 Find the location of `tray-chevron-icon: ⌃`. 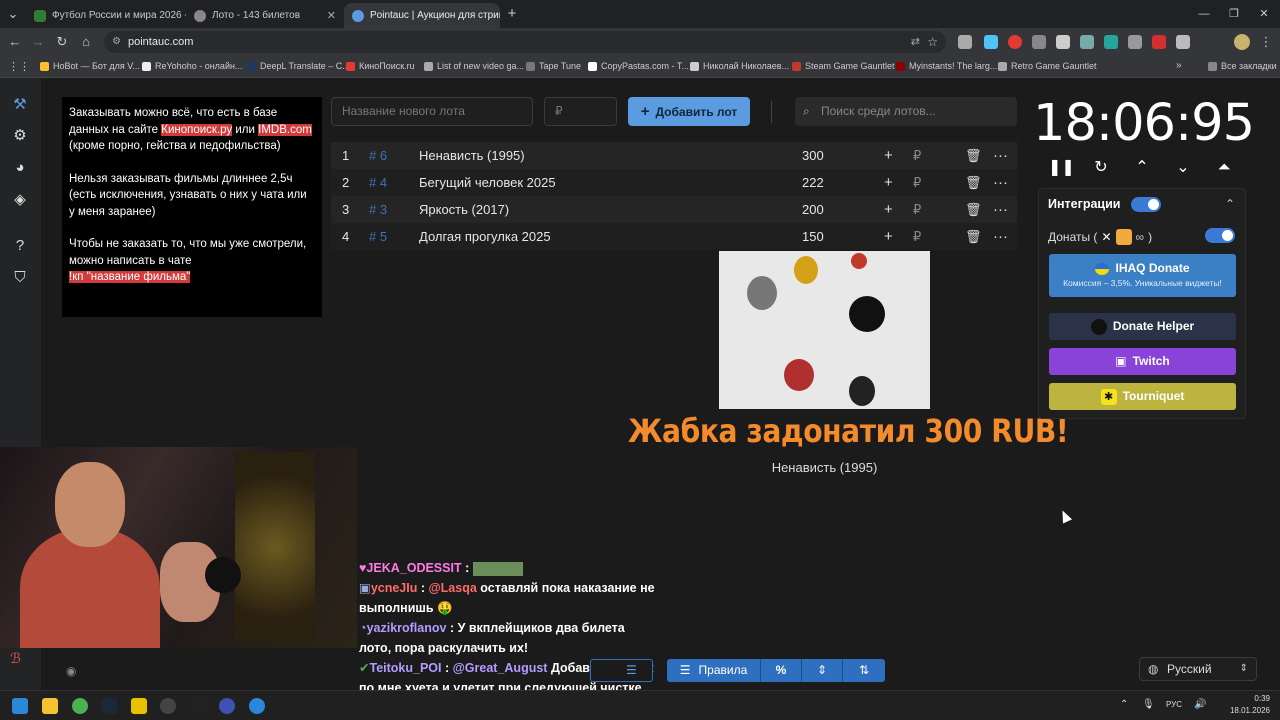

tray-chevron-icon: ⌃ is located at coordinates (1124, 704).